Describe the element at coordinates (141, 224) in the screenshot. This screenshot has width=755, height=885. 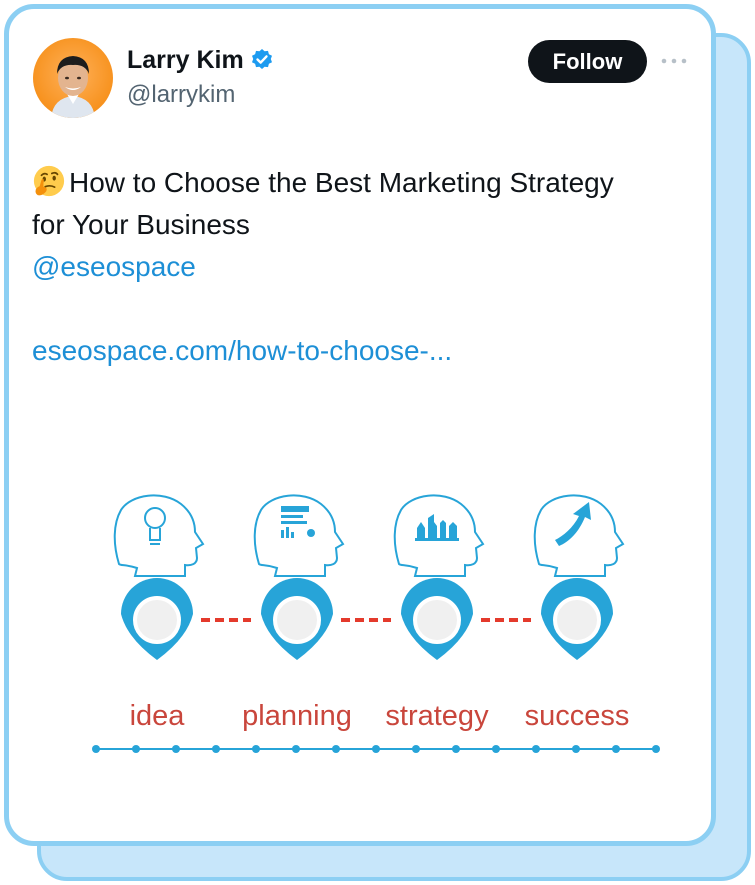
I see `tweet-line-2: for Your Business` at that location.